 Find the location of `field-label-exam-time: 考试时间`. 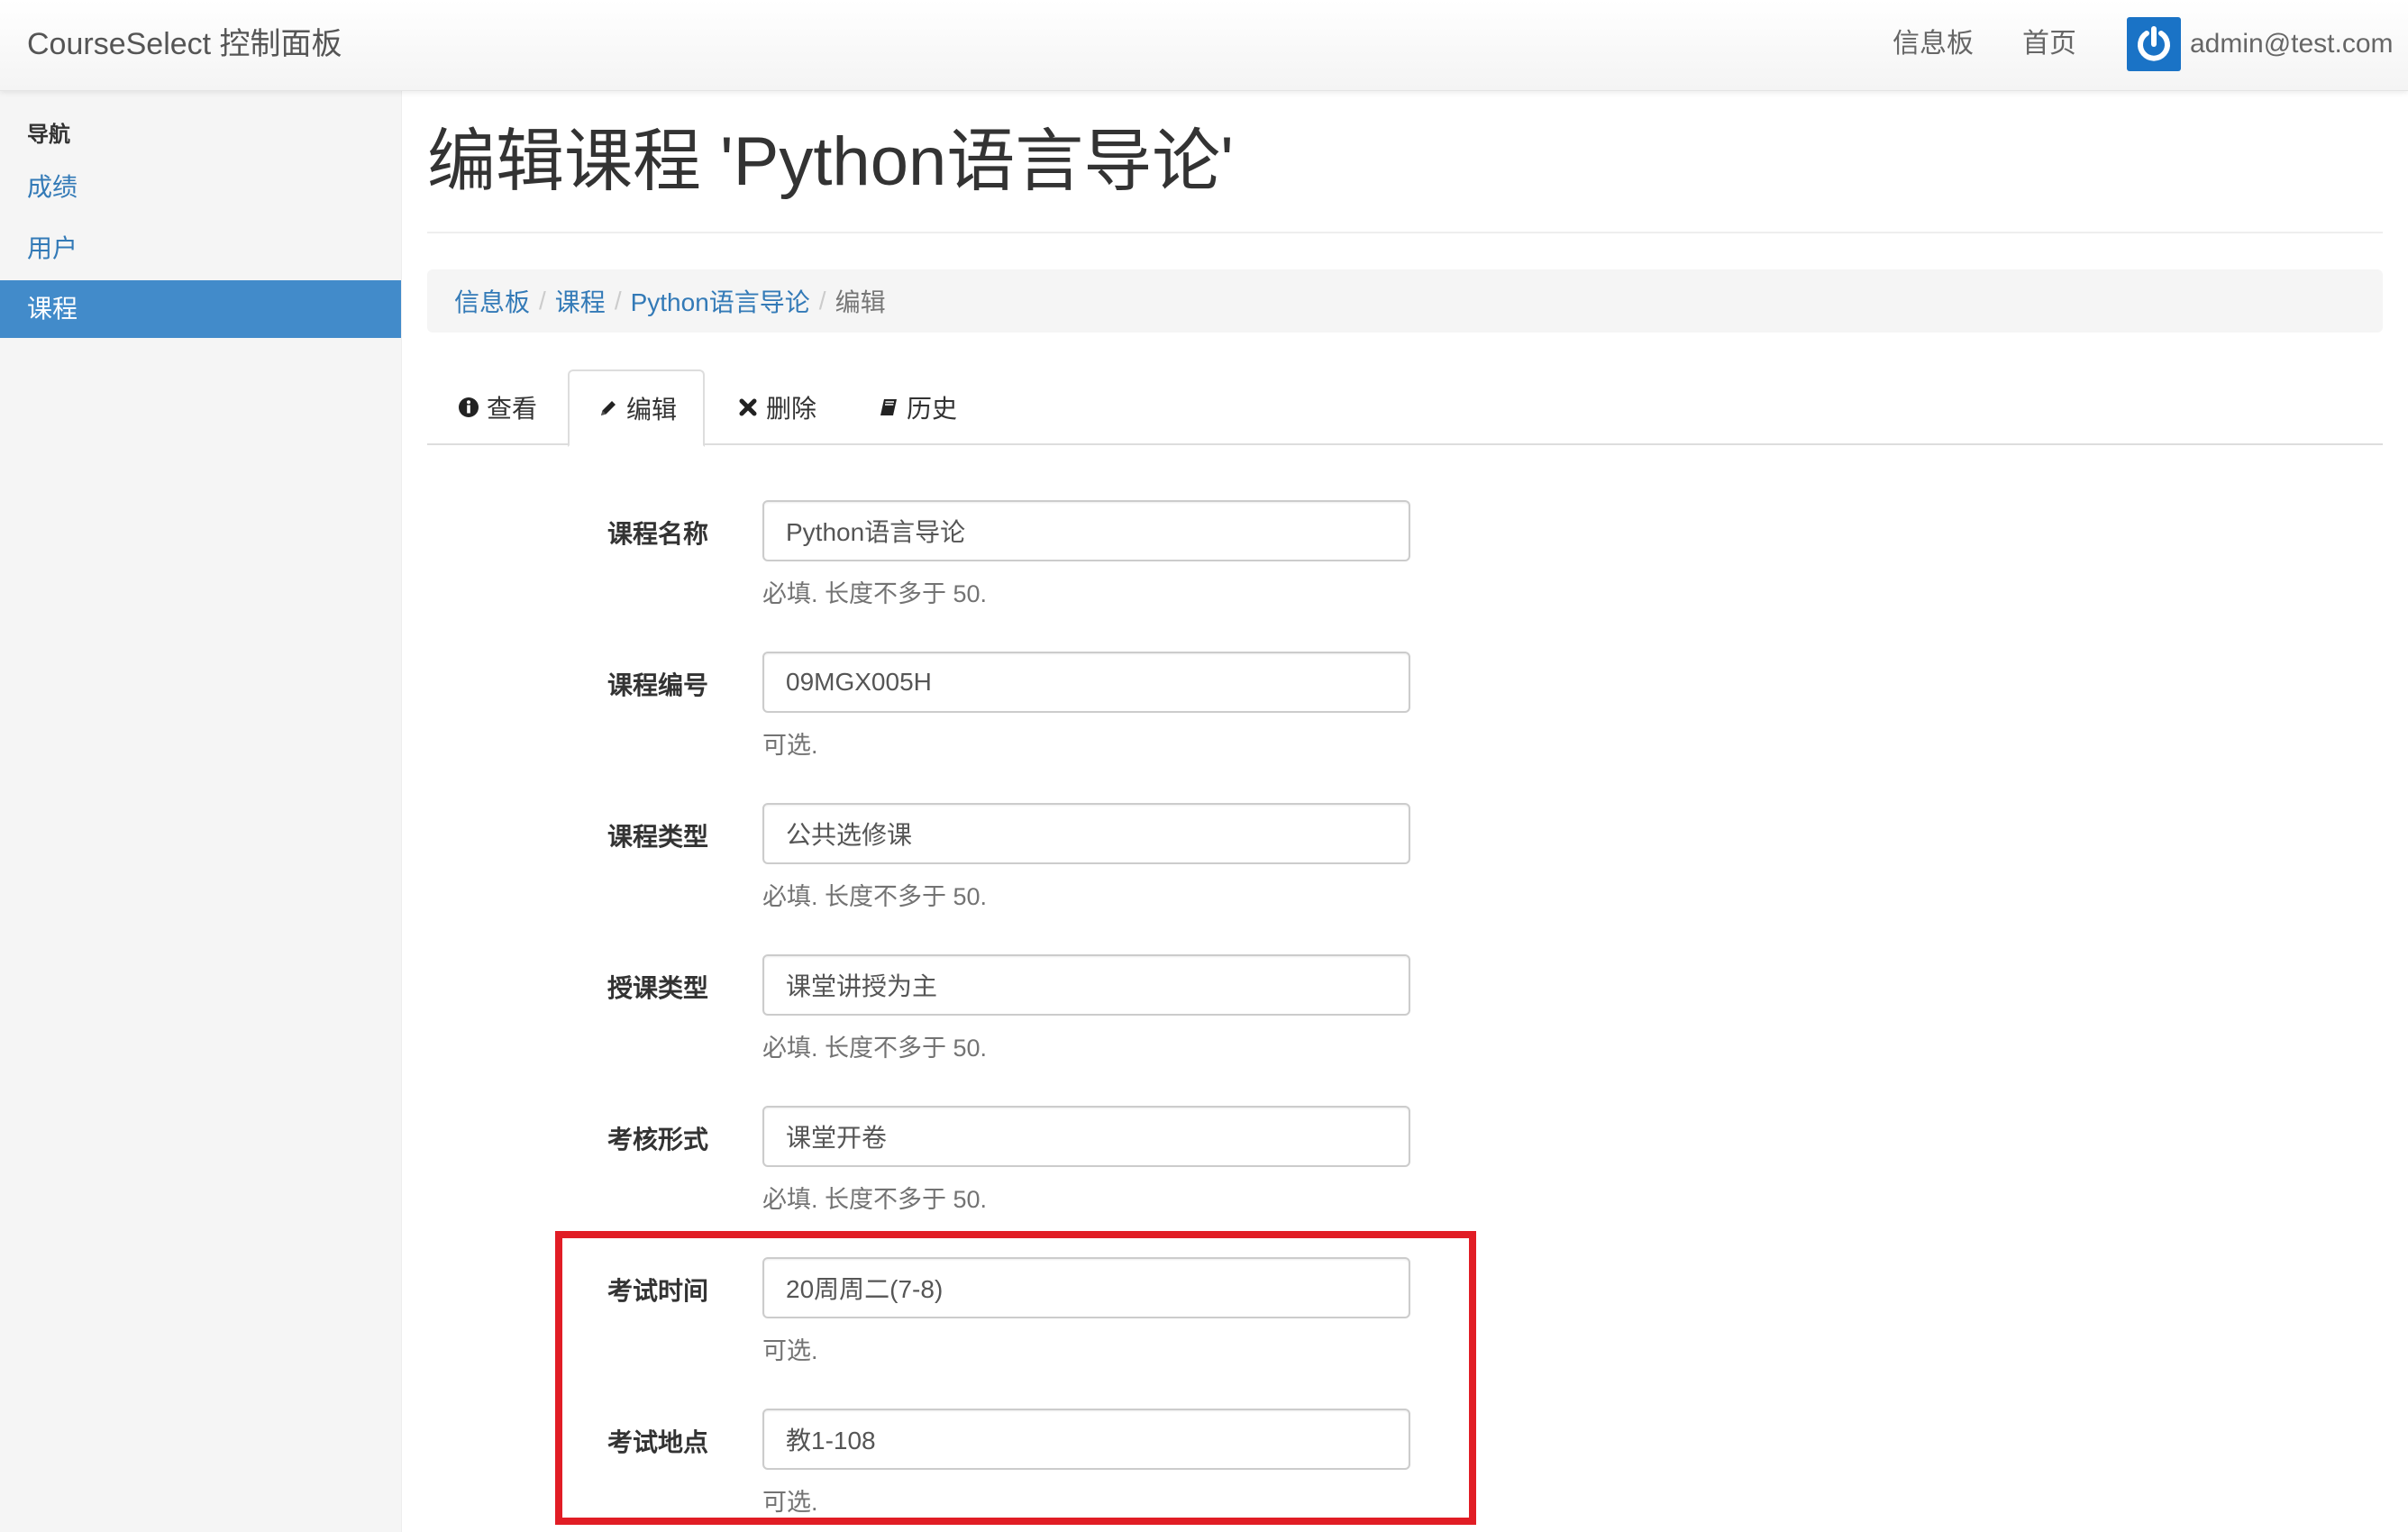

field-label-exam-time: 考试时间 is located at coordinates (658, 1291).